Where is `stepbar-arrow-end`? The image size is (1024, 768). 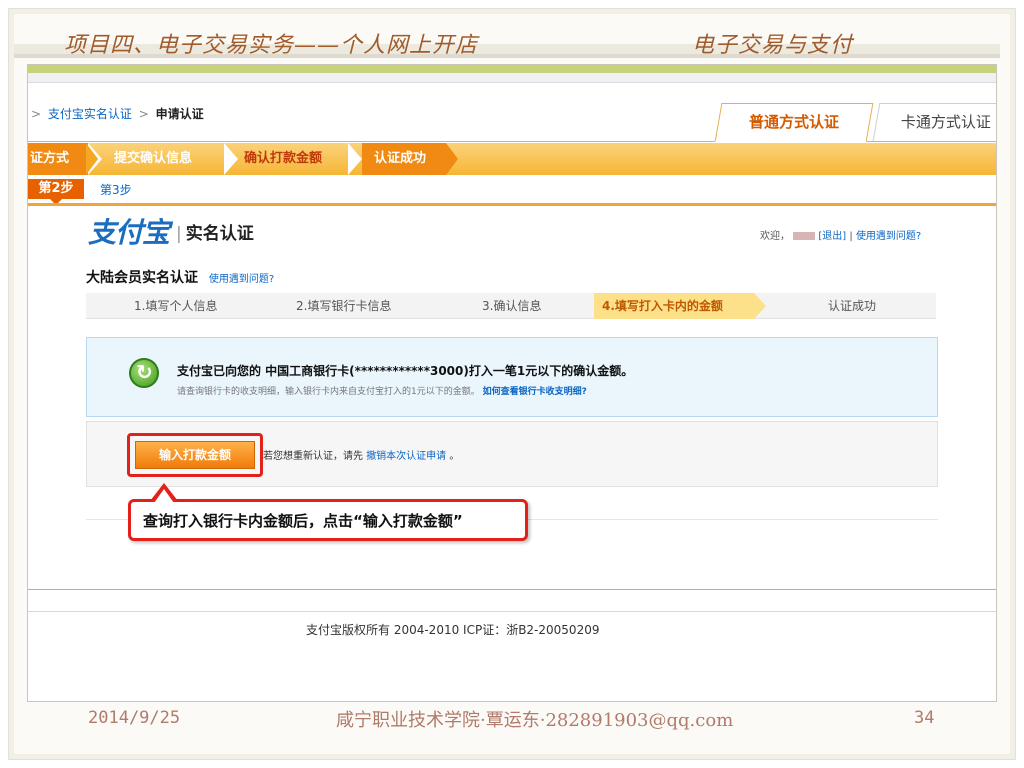
stepbar-arrow-end is located at coordinates (452, 159).